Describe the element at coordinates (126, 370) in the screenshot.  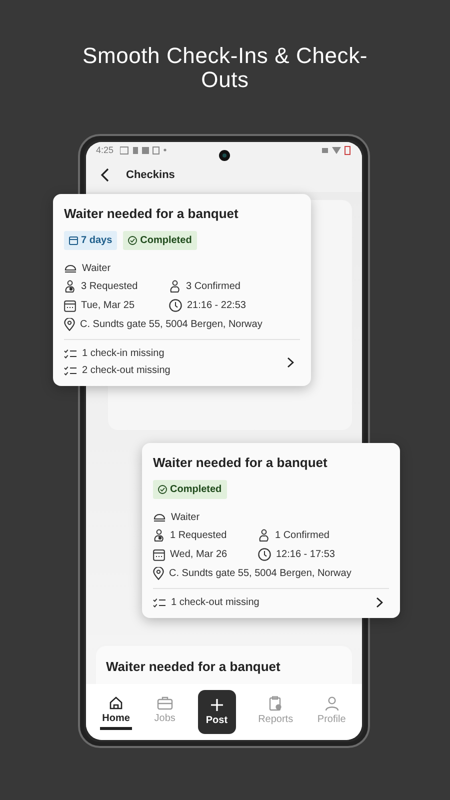
I see `missing-check-text: 2 check-out missing` at that location.